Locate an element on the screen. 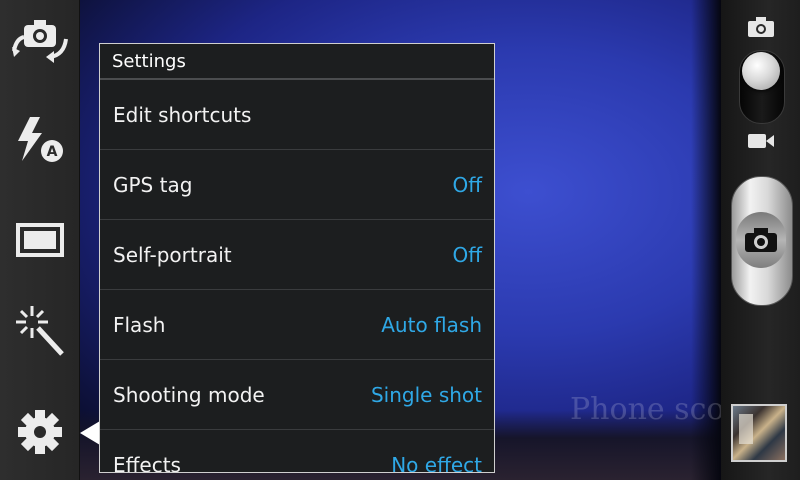 This screenshot has height=480, width=800. row-label: Shooting mode is located at coordinates (189, 394).